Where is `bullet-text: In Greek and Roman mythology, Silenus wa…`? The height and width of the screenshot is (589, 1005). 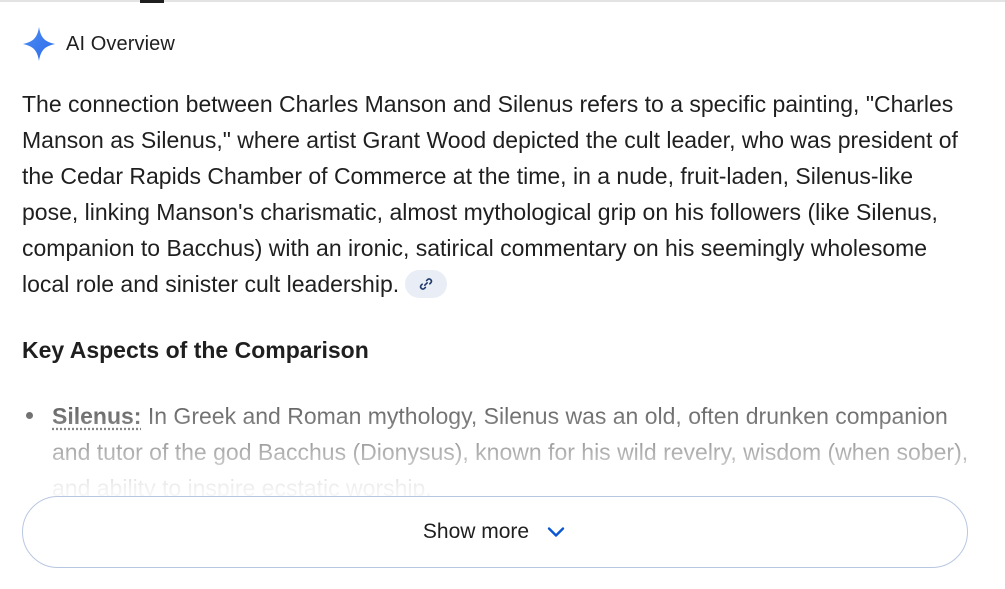
bullet-text: In Greek and Roman mythology, Silenus wa… is located at coordinates (510, 450).